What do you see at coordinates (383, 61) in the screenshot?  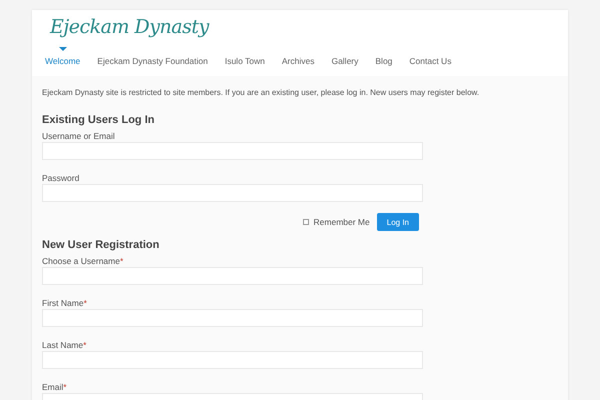 I see `nav-link: Blog` at bounding box center [383, 61].